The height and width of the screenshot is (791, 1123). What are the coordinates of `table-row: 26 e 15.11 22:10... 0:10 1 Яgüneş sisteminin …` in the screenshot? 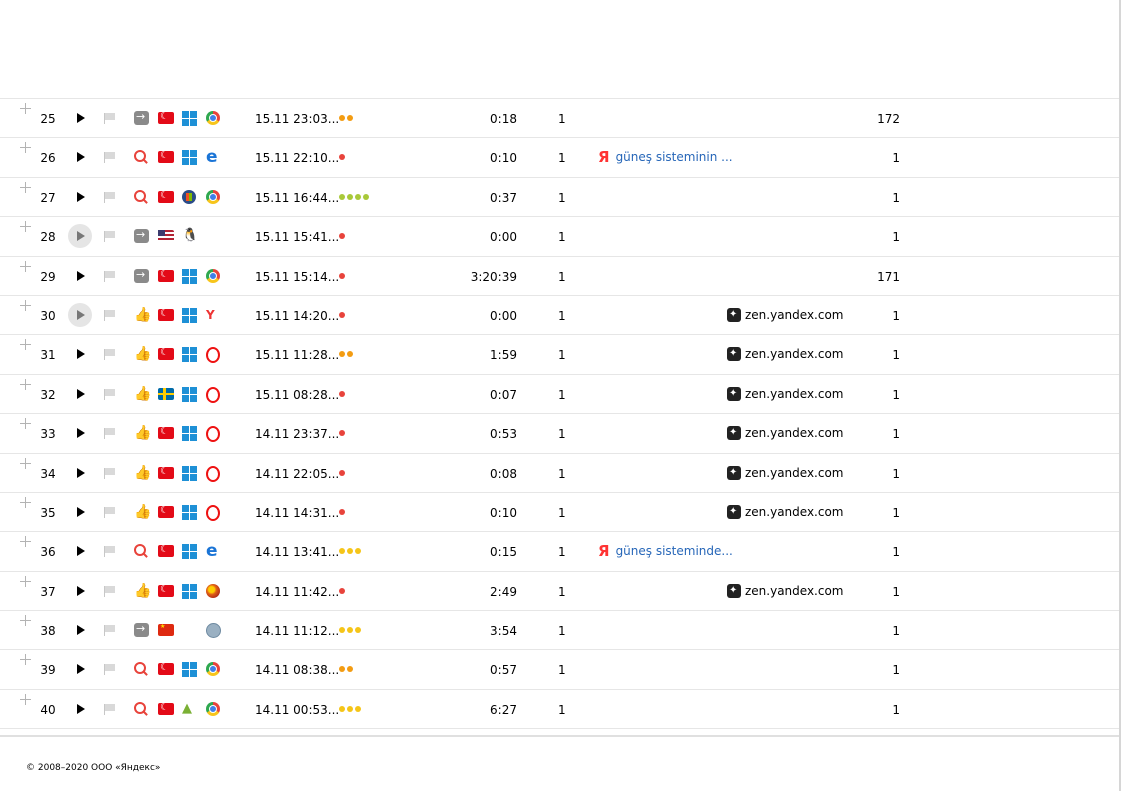 It's located at (559, 158).